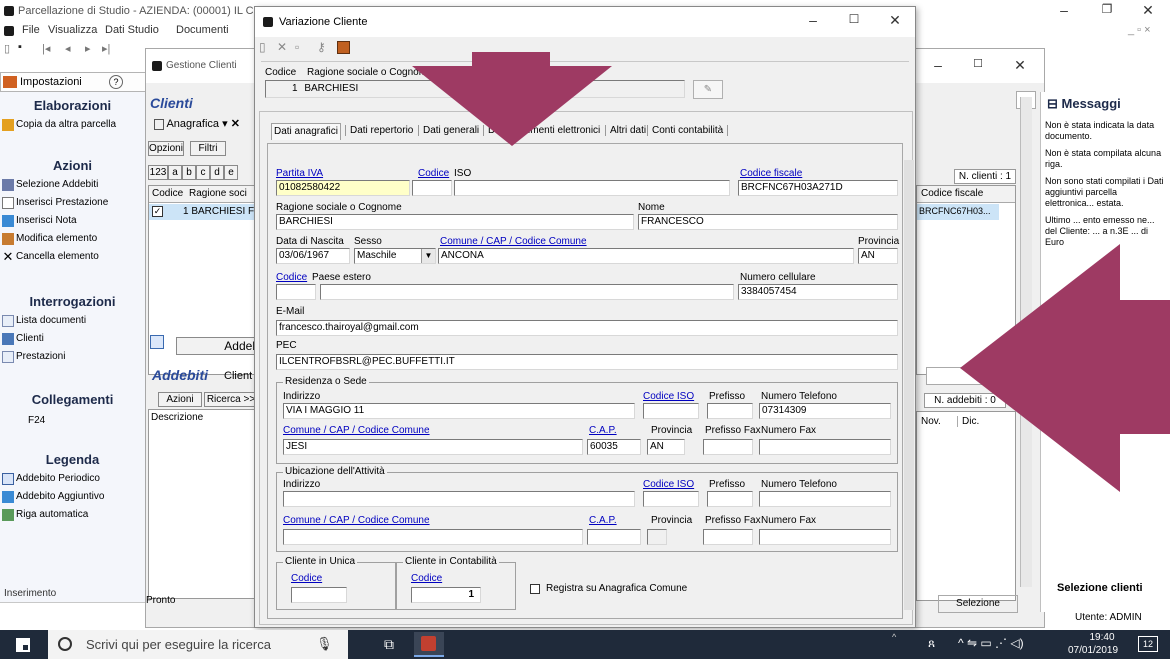 The image size is (1170, 659). I want to click on cellulare-field: 3384057454, so click(818, 292).